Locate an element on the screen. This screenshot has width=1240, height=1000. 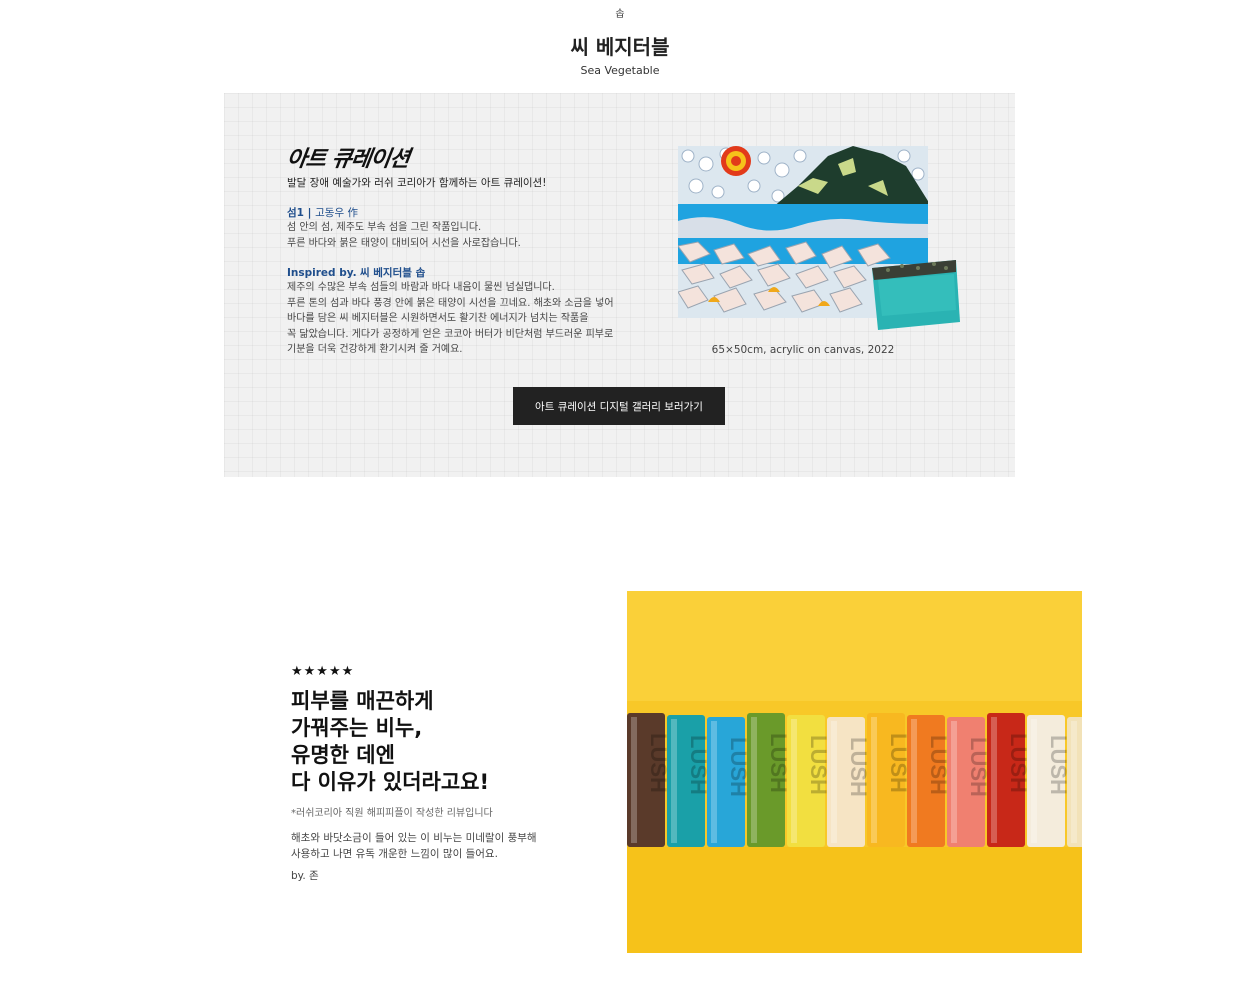
soap-product-image is located at coordinates (914, 291).